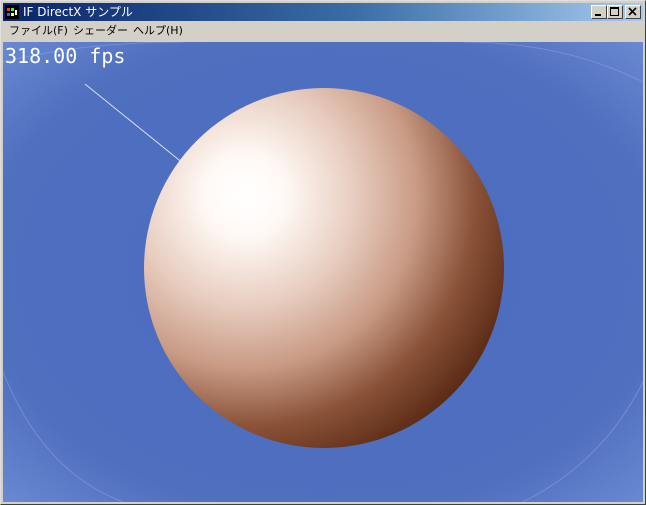 This screenshot has height=505, width=646. Describe the element at coordinates (12, 12) in the screenshot. I see `directx-app-icon` at that location.